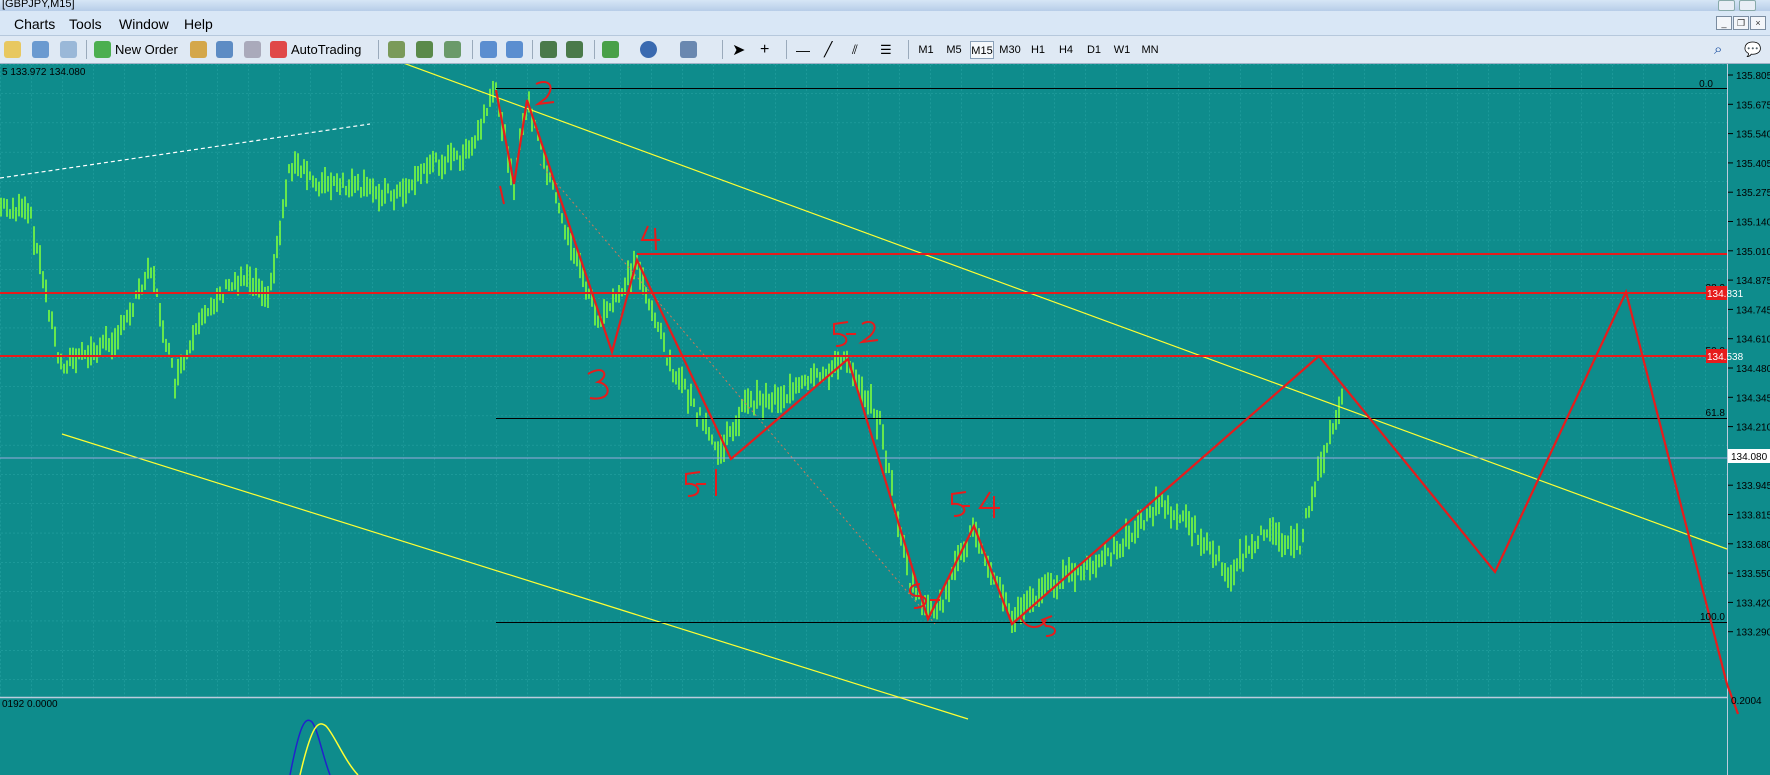  I want to click on close-icon, so click(1747, 5).